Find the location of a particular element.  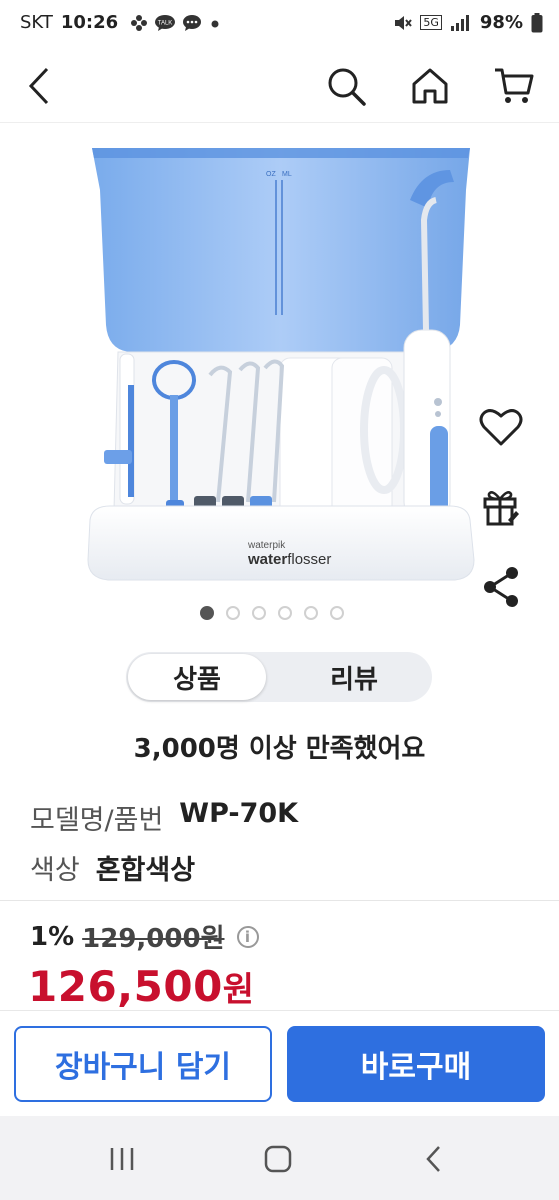

recents-icon is located at coordinates (122, 1159).